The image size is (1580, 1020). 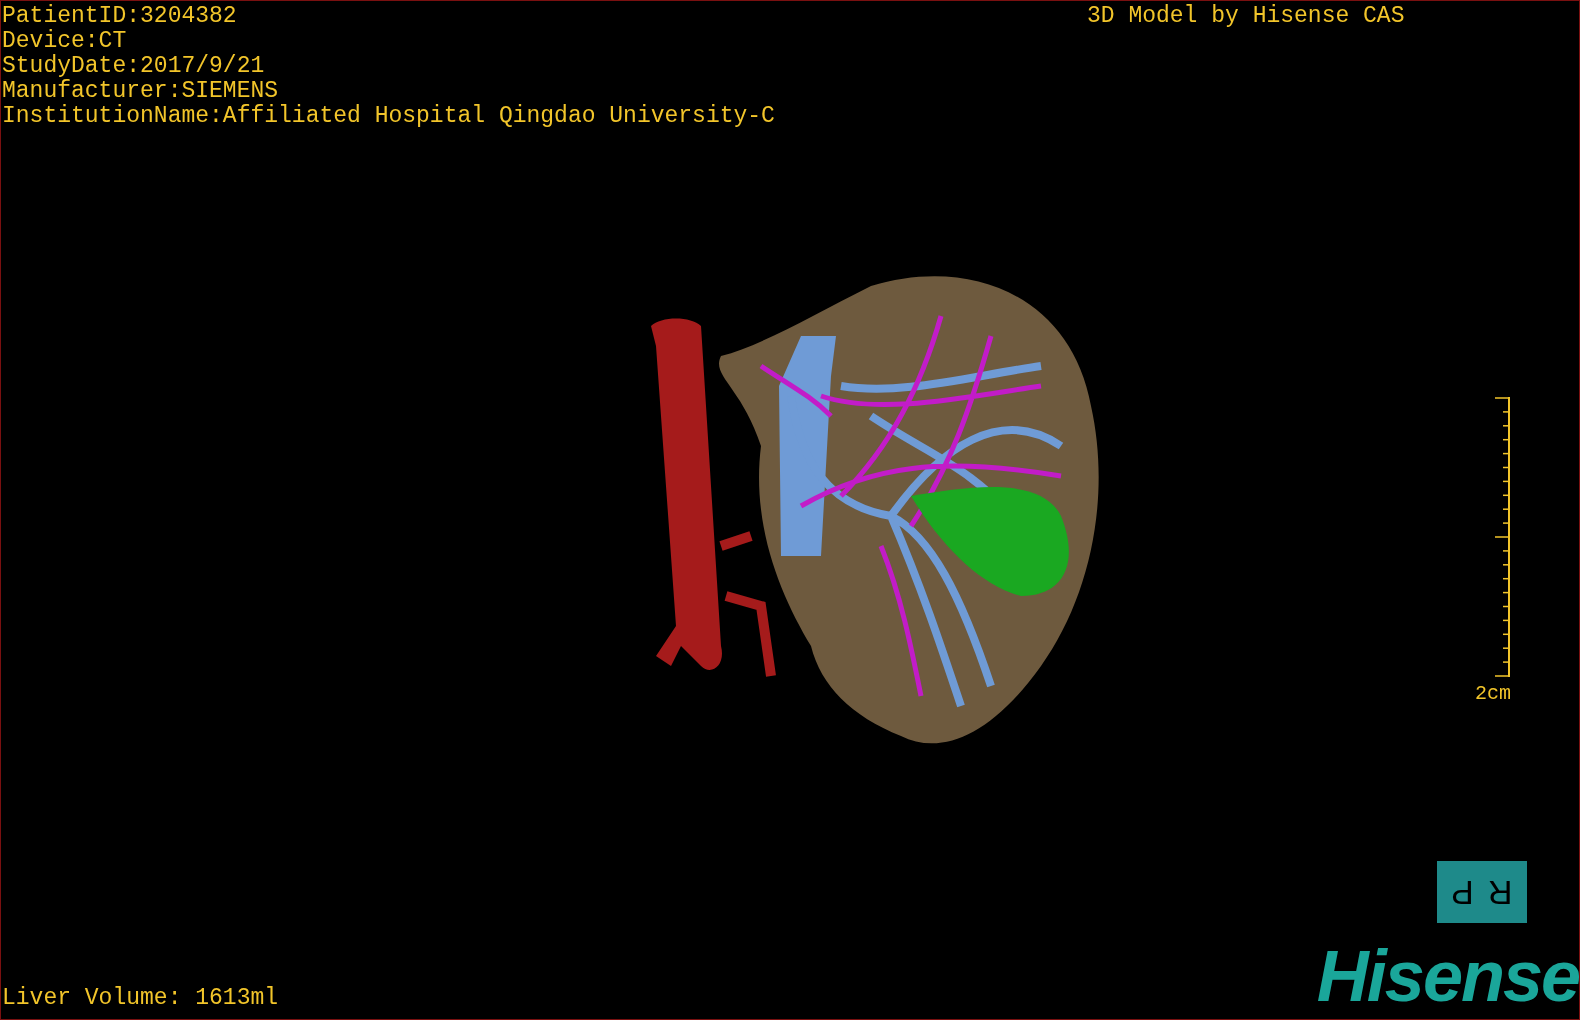 I want to click on patient-info-text: PatientID:3204382, so click(x=120, y=16).